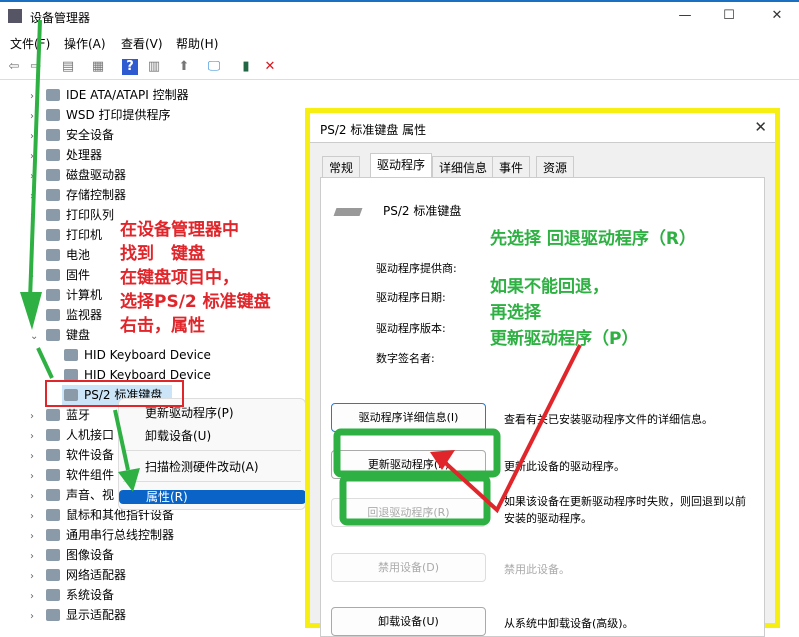 The image size is (799, 637). I want to click on rollback-driver-desc: 如果该设备在更新驱动程序时失败，则回退到以前安装的驱动程序。, so click(625, 510).